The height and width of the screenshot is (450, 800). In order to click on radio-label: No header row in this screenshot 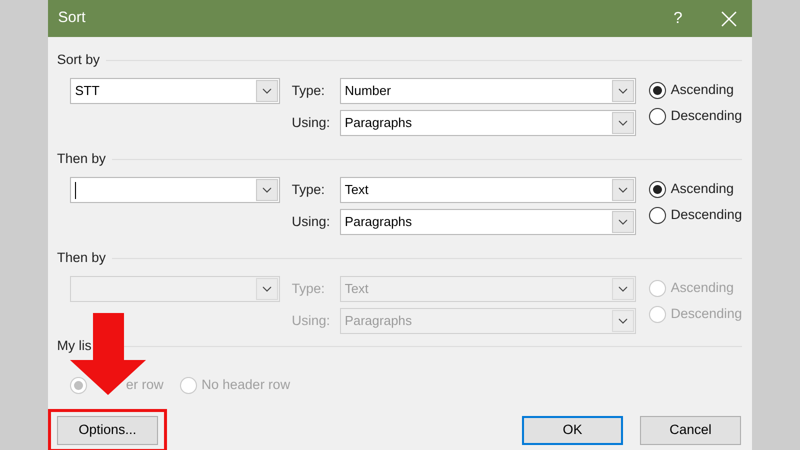, I will do `click(246, 385)`.